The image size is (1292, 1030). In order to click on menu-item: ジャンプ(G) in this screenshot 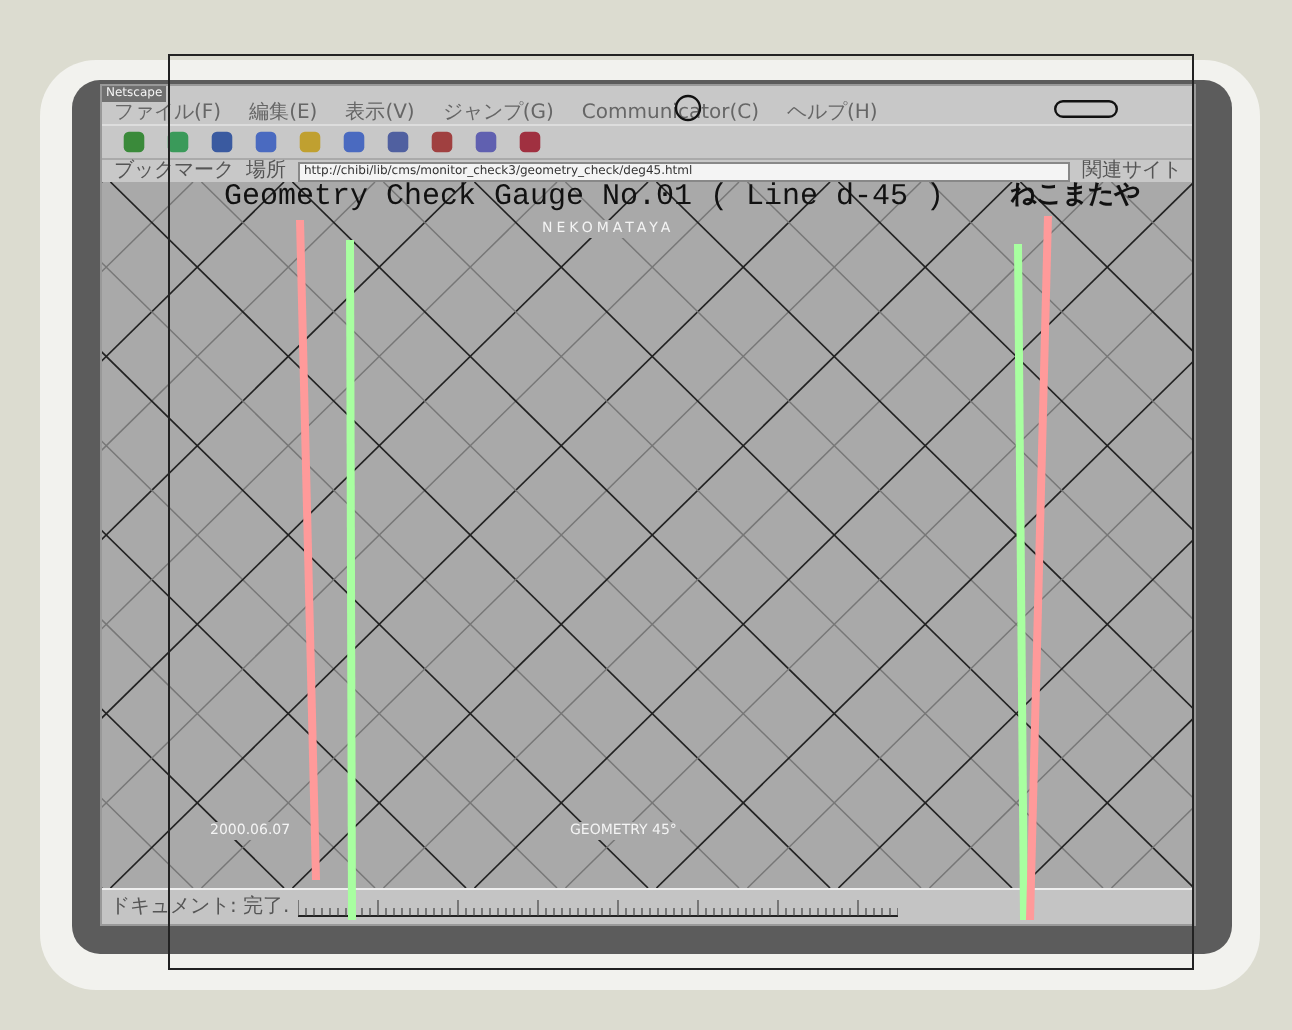, I will do `click(498, 113)`.